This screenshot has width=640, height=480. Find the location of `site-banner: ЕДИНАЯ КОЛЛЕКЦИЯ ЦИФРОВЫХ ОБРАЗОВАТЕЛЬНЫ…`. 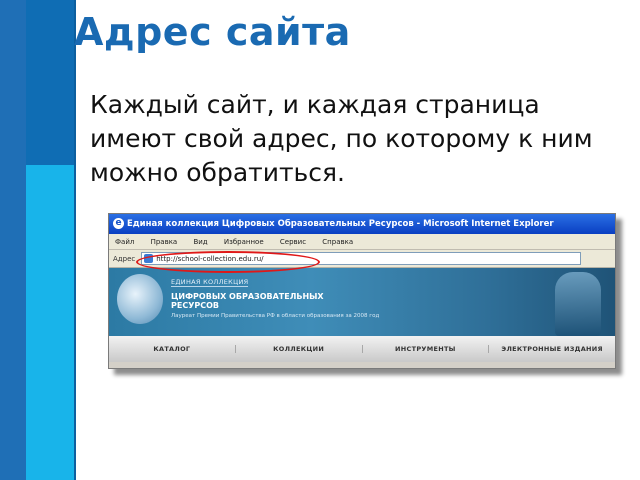

site-banner: ЕДИНАЯ КОЛЛЕКЦИЯ ЦИФРОВЫХ ОБРАЗОВАТЕЛЬНЫ… is located at coordinates (362, 302).